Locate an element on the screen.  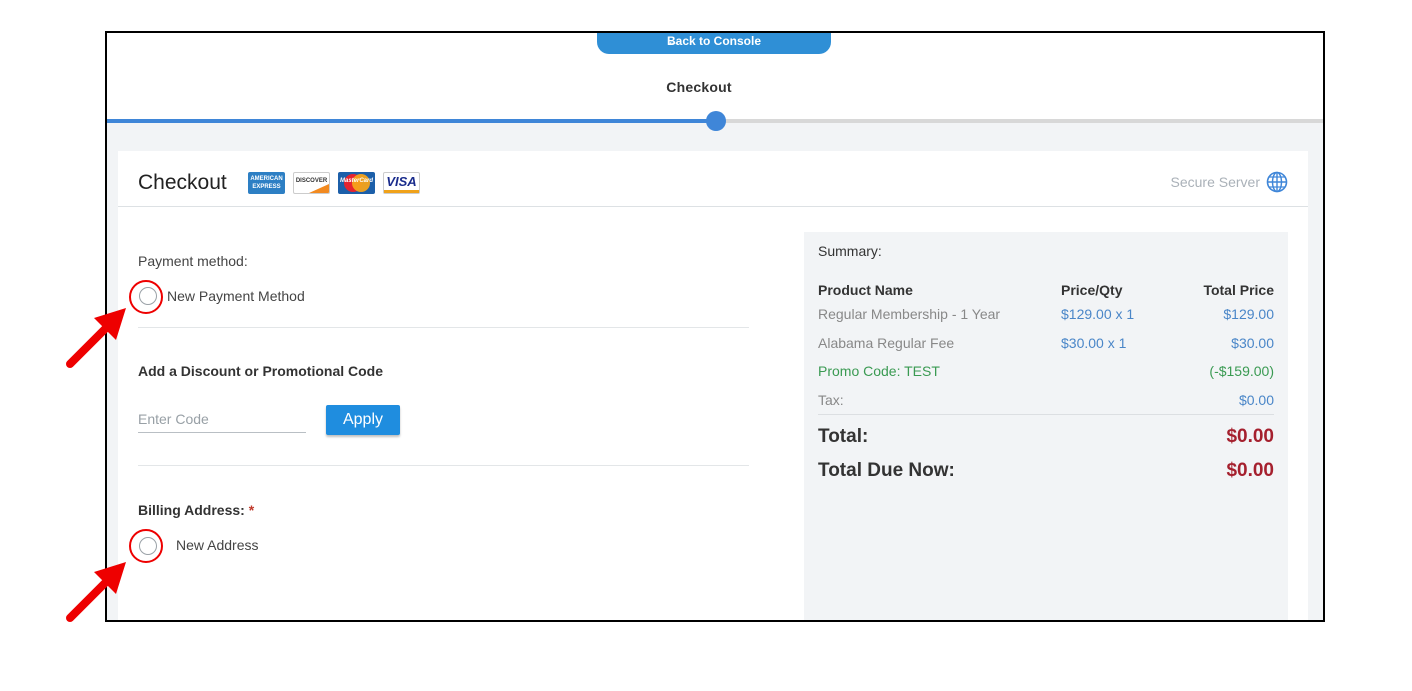
promo-code-row-name: Promo Code: TEST is located at coordinates (879, 371).